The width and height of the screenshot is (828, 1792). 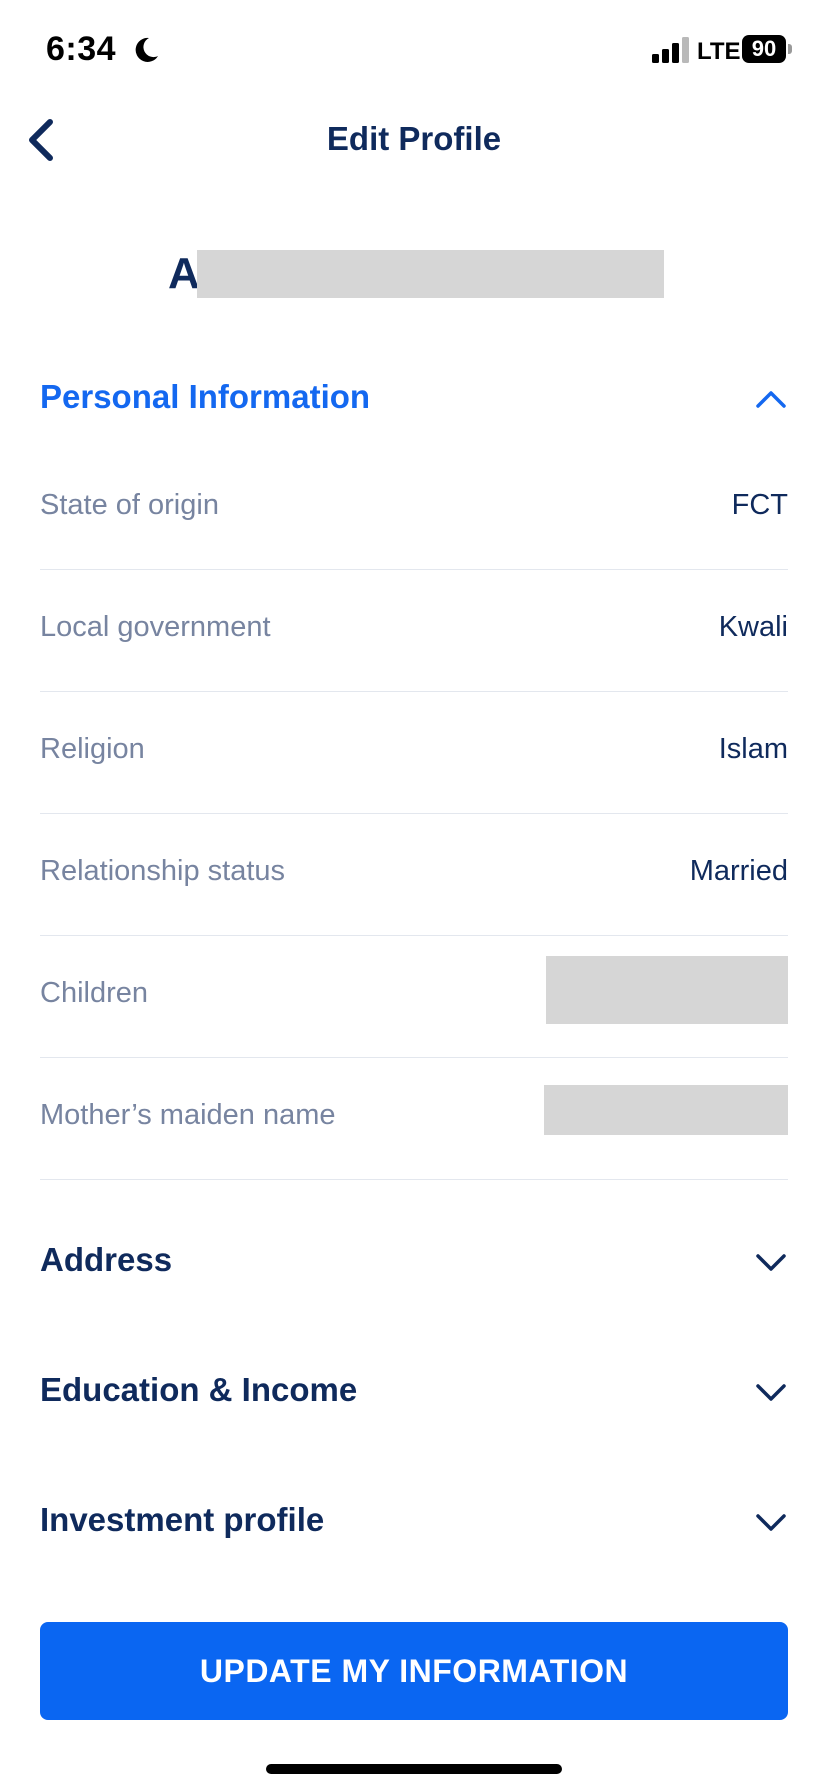 What do you see at coordinates (414, 874) in the screenshot?
I see `info-row-relationship-status: Relationship status Married` at bounding box center [414, 874].